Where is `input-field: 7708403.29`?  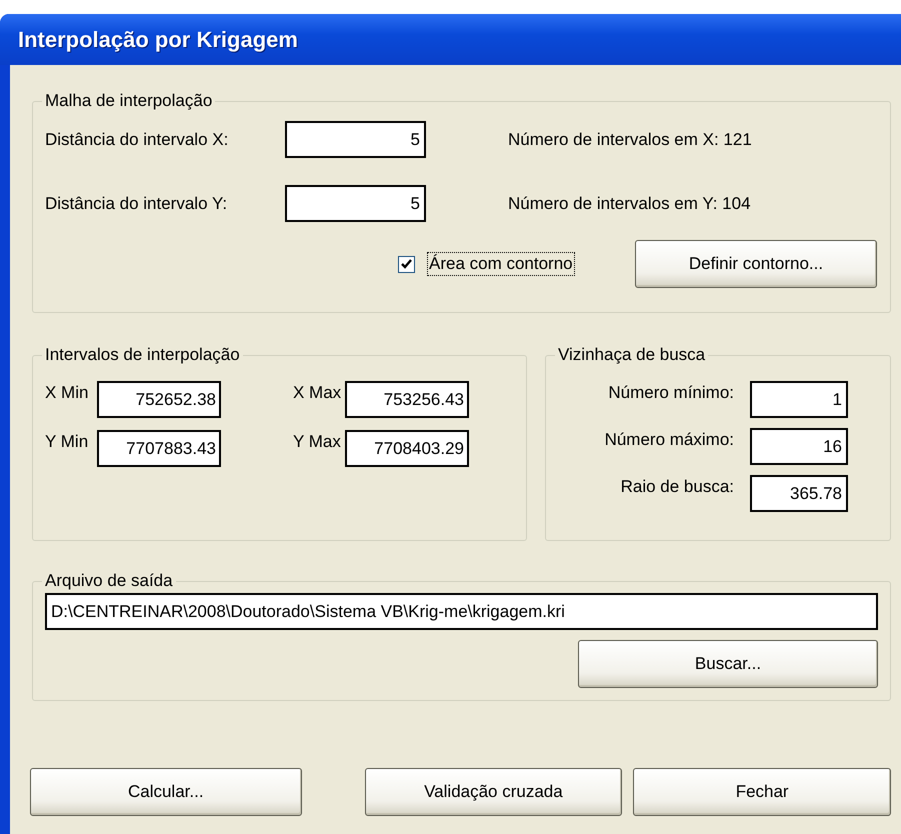 input-field: 7708403.29 is located at coordinates (407, 448).